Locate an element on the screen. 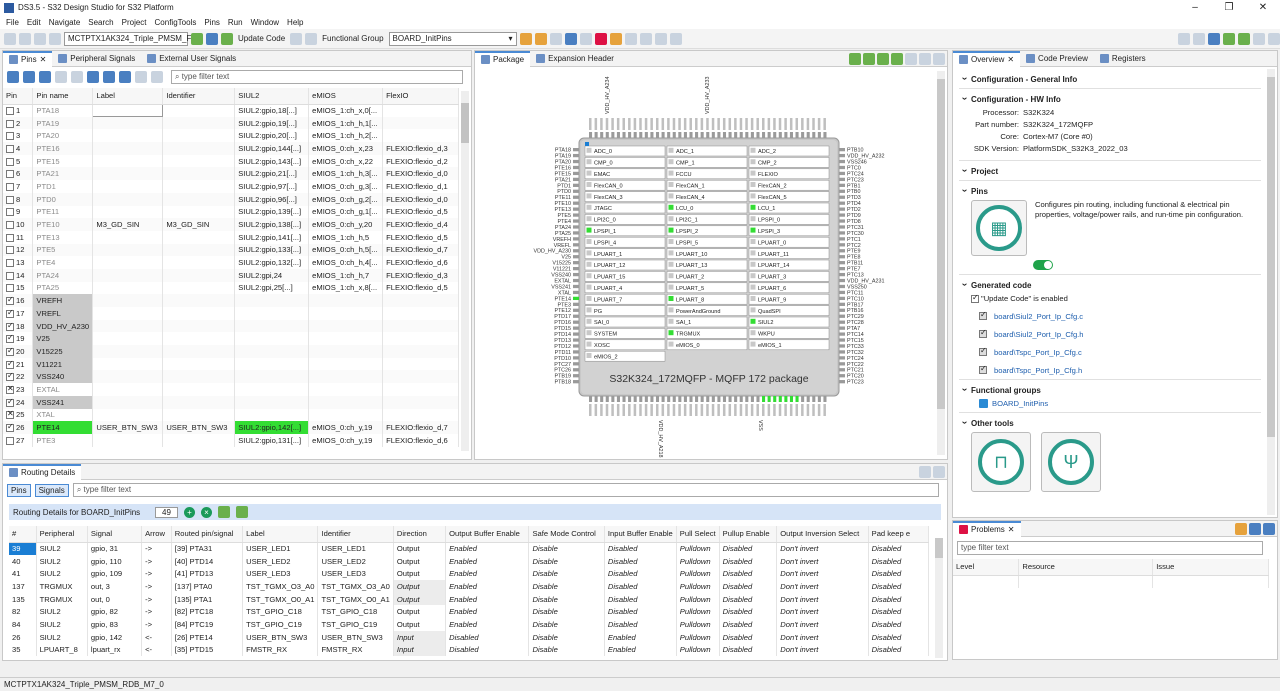 The width and height of the screenshot is (1280, 691). close-icon: ✕ is located at coordinates (1011, 530).